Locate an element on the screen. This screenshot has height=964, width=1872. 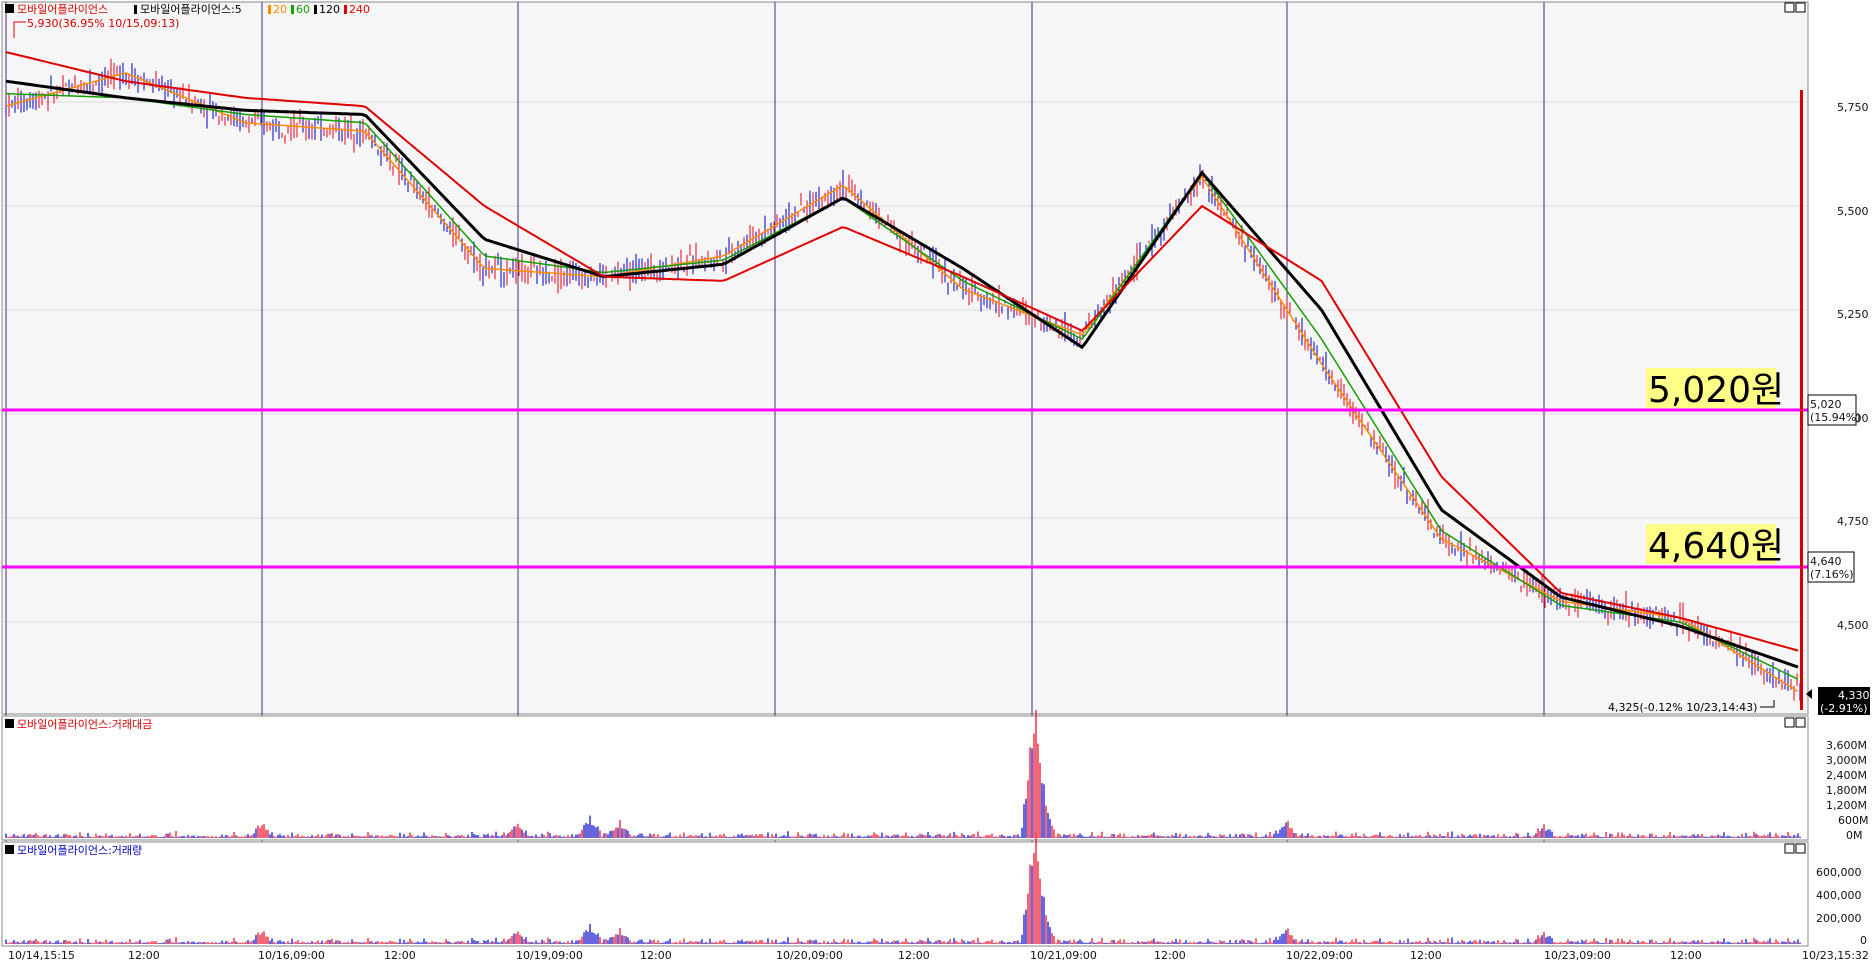
current-price: 4,330 is located at coordinates (1854, 695).